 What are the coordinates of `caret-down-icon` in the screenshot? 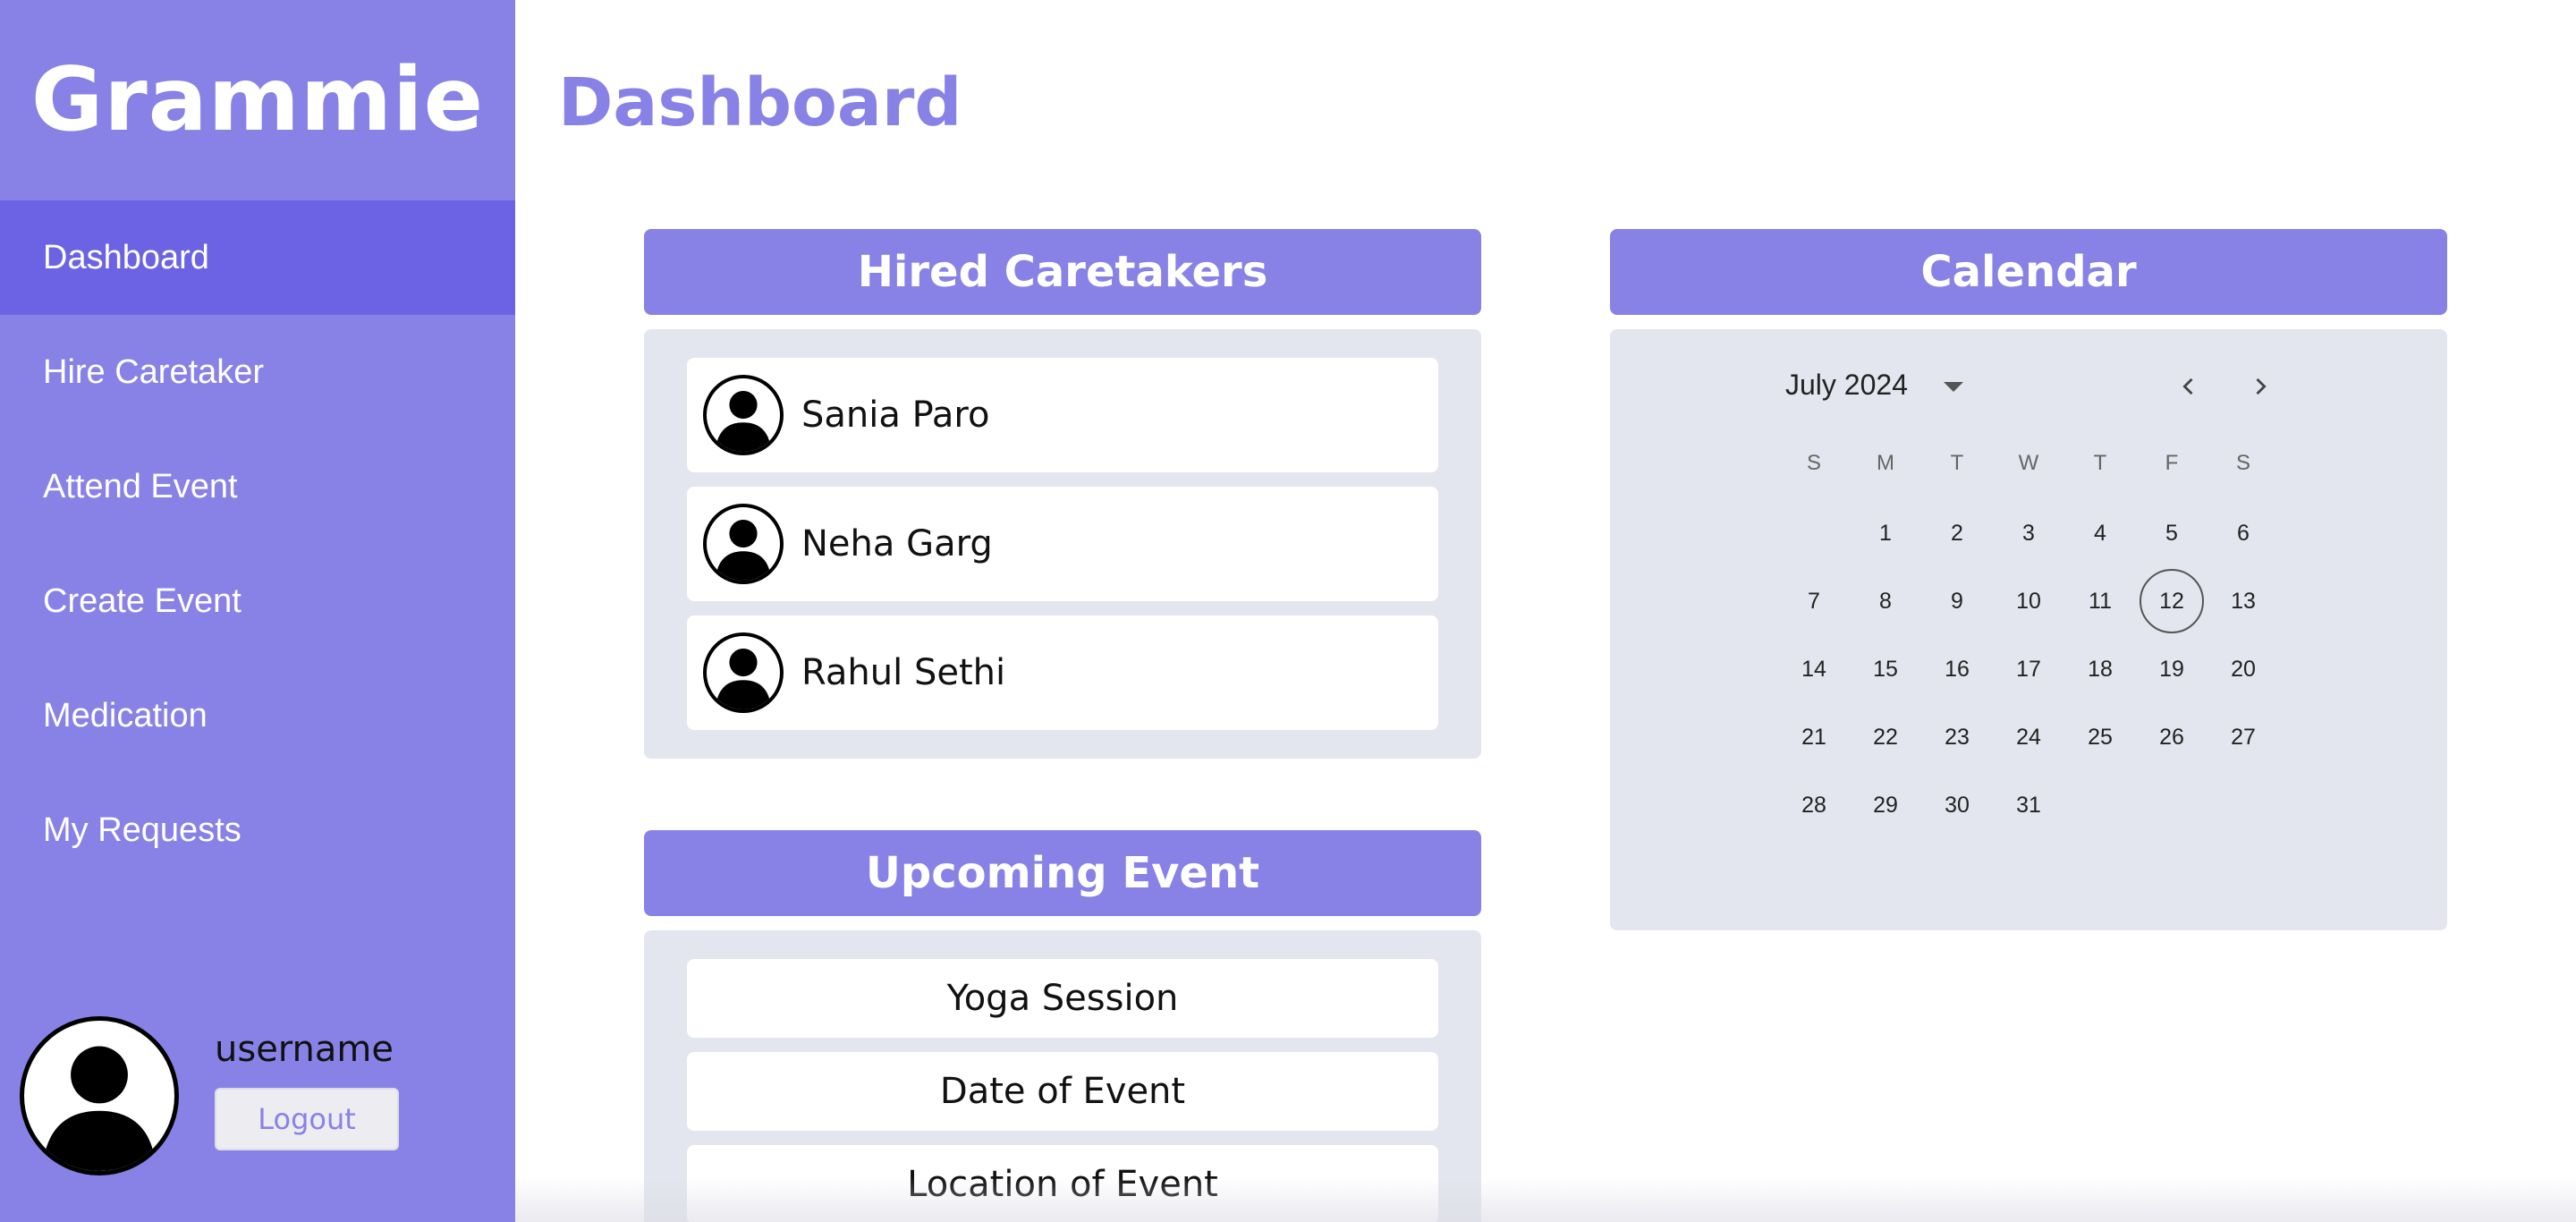 It's located at (1953, 387).